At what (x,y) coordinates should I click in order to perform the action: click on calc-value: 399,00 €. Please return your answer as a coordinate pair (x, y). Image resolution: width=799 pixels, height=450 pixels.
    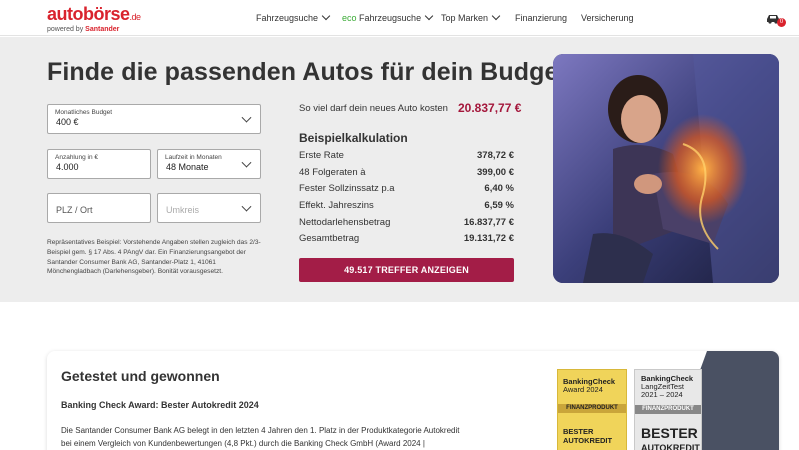
    Looking at the image, I should click on (495, 172).